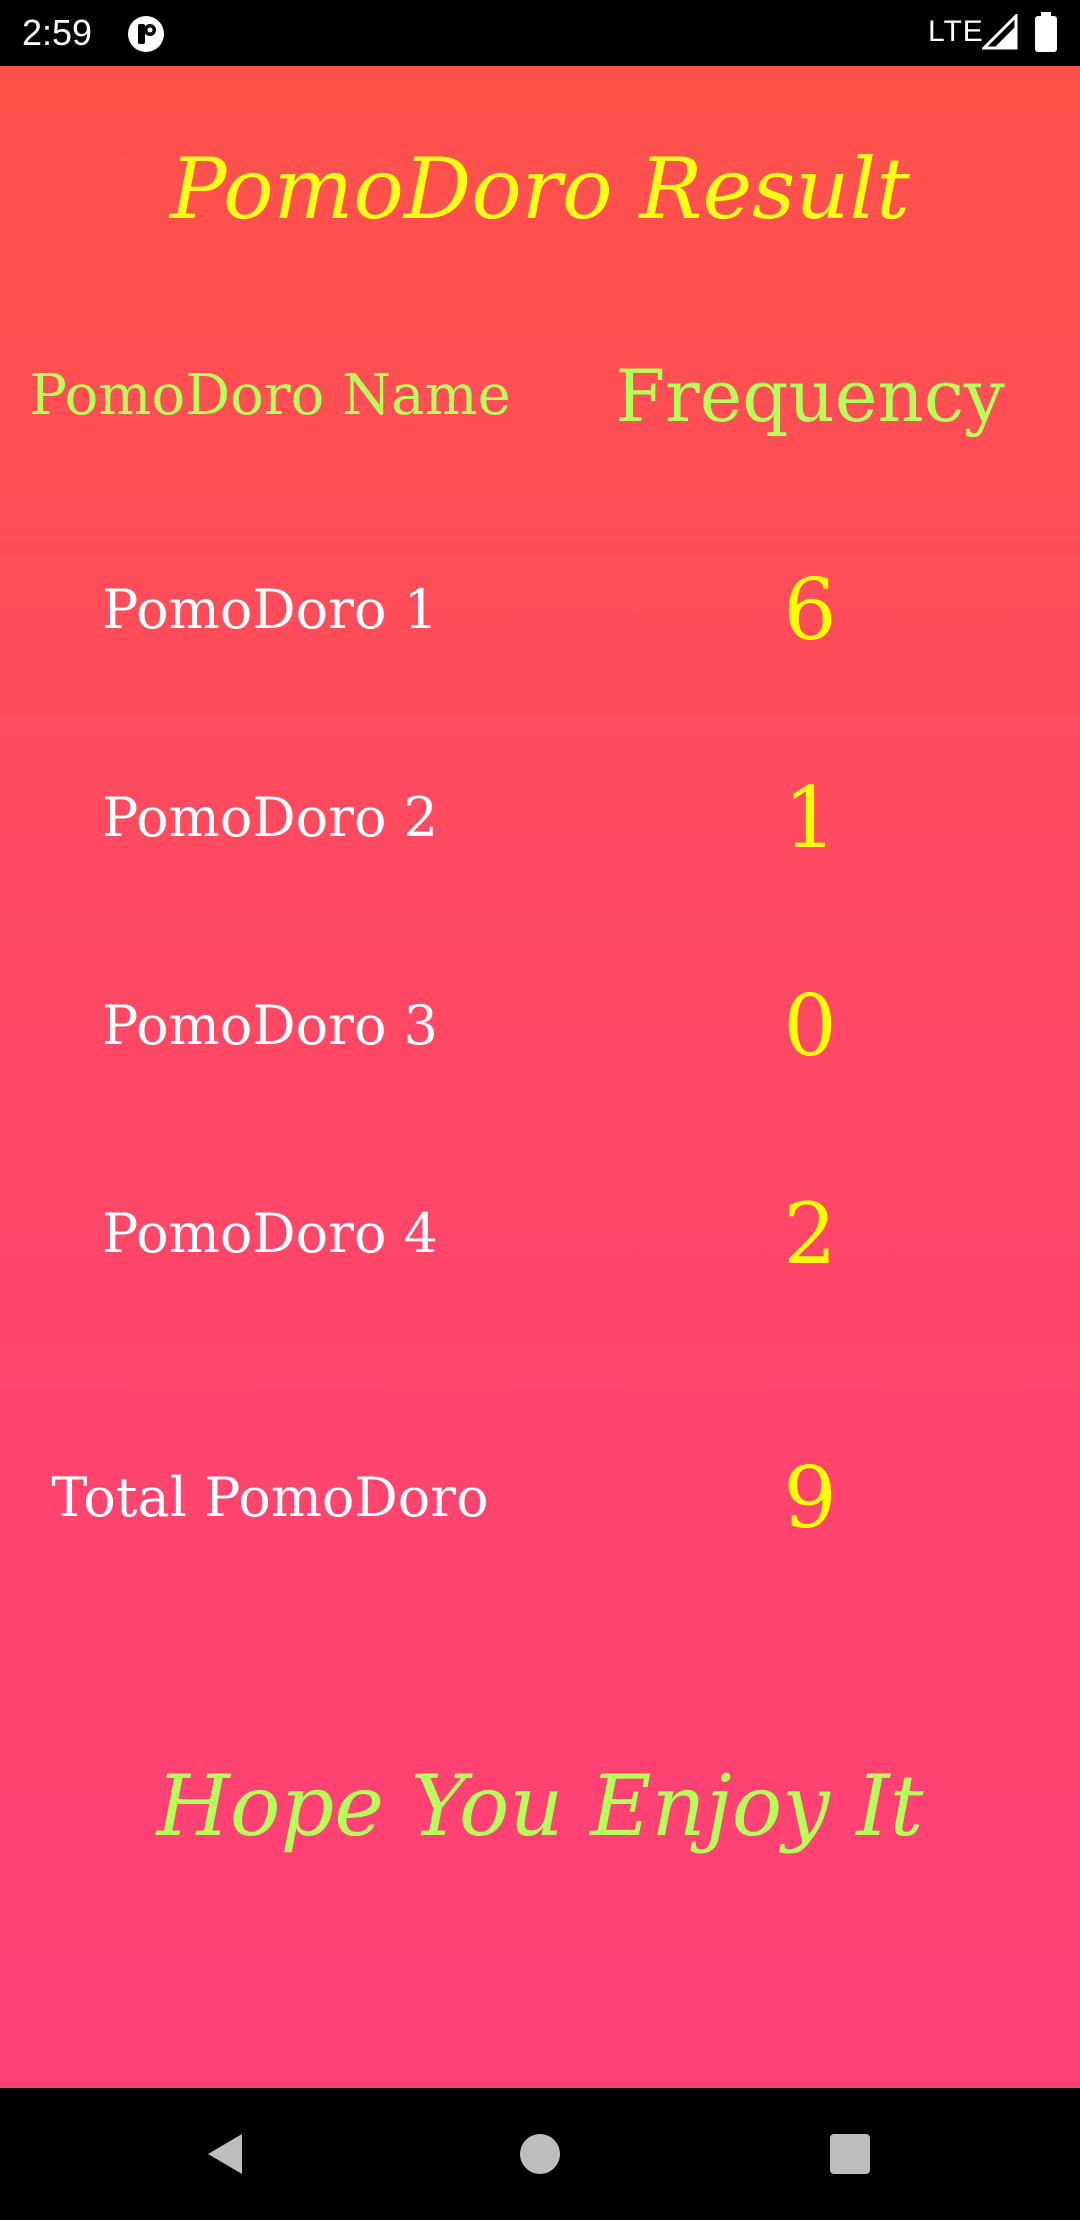 The image size is (1080, 2220). I want to click on app-notification-icon, so click(146, 34).